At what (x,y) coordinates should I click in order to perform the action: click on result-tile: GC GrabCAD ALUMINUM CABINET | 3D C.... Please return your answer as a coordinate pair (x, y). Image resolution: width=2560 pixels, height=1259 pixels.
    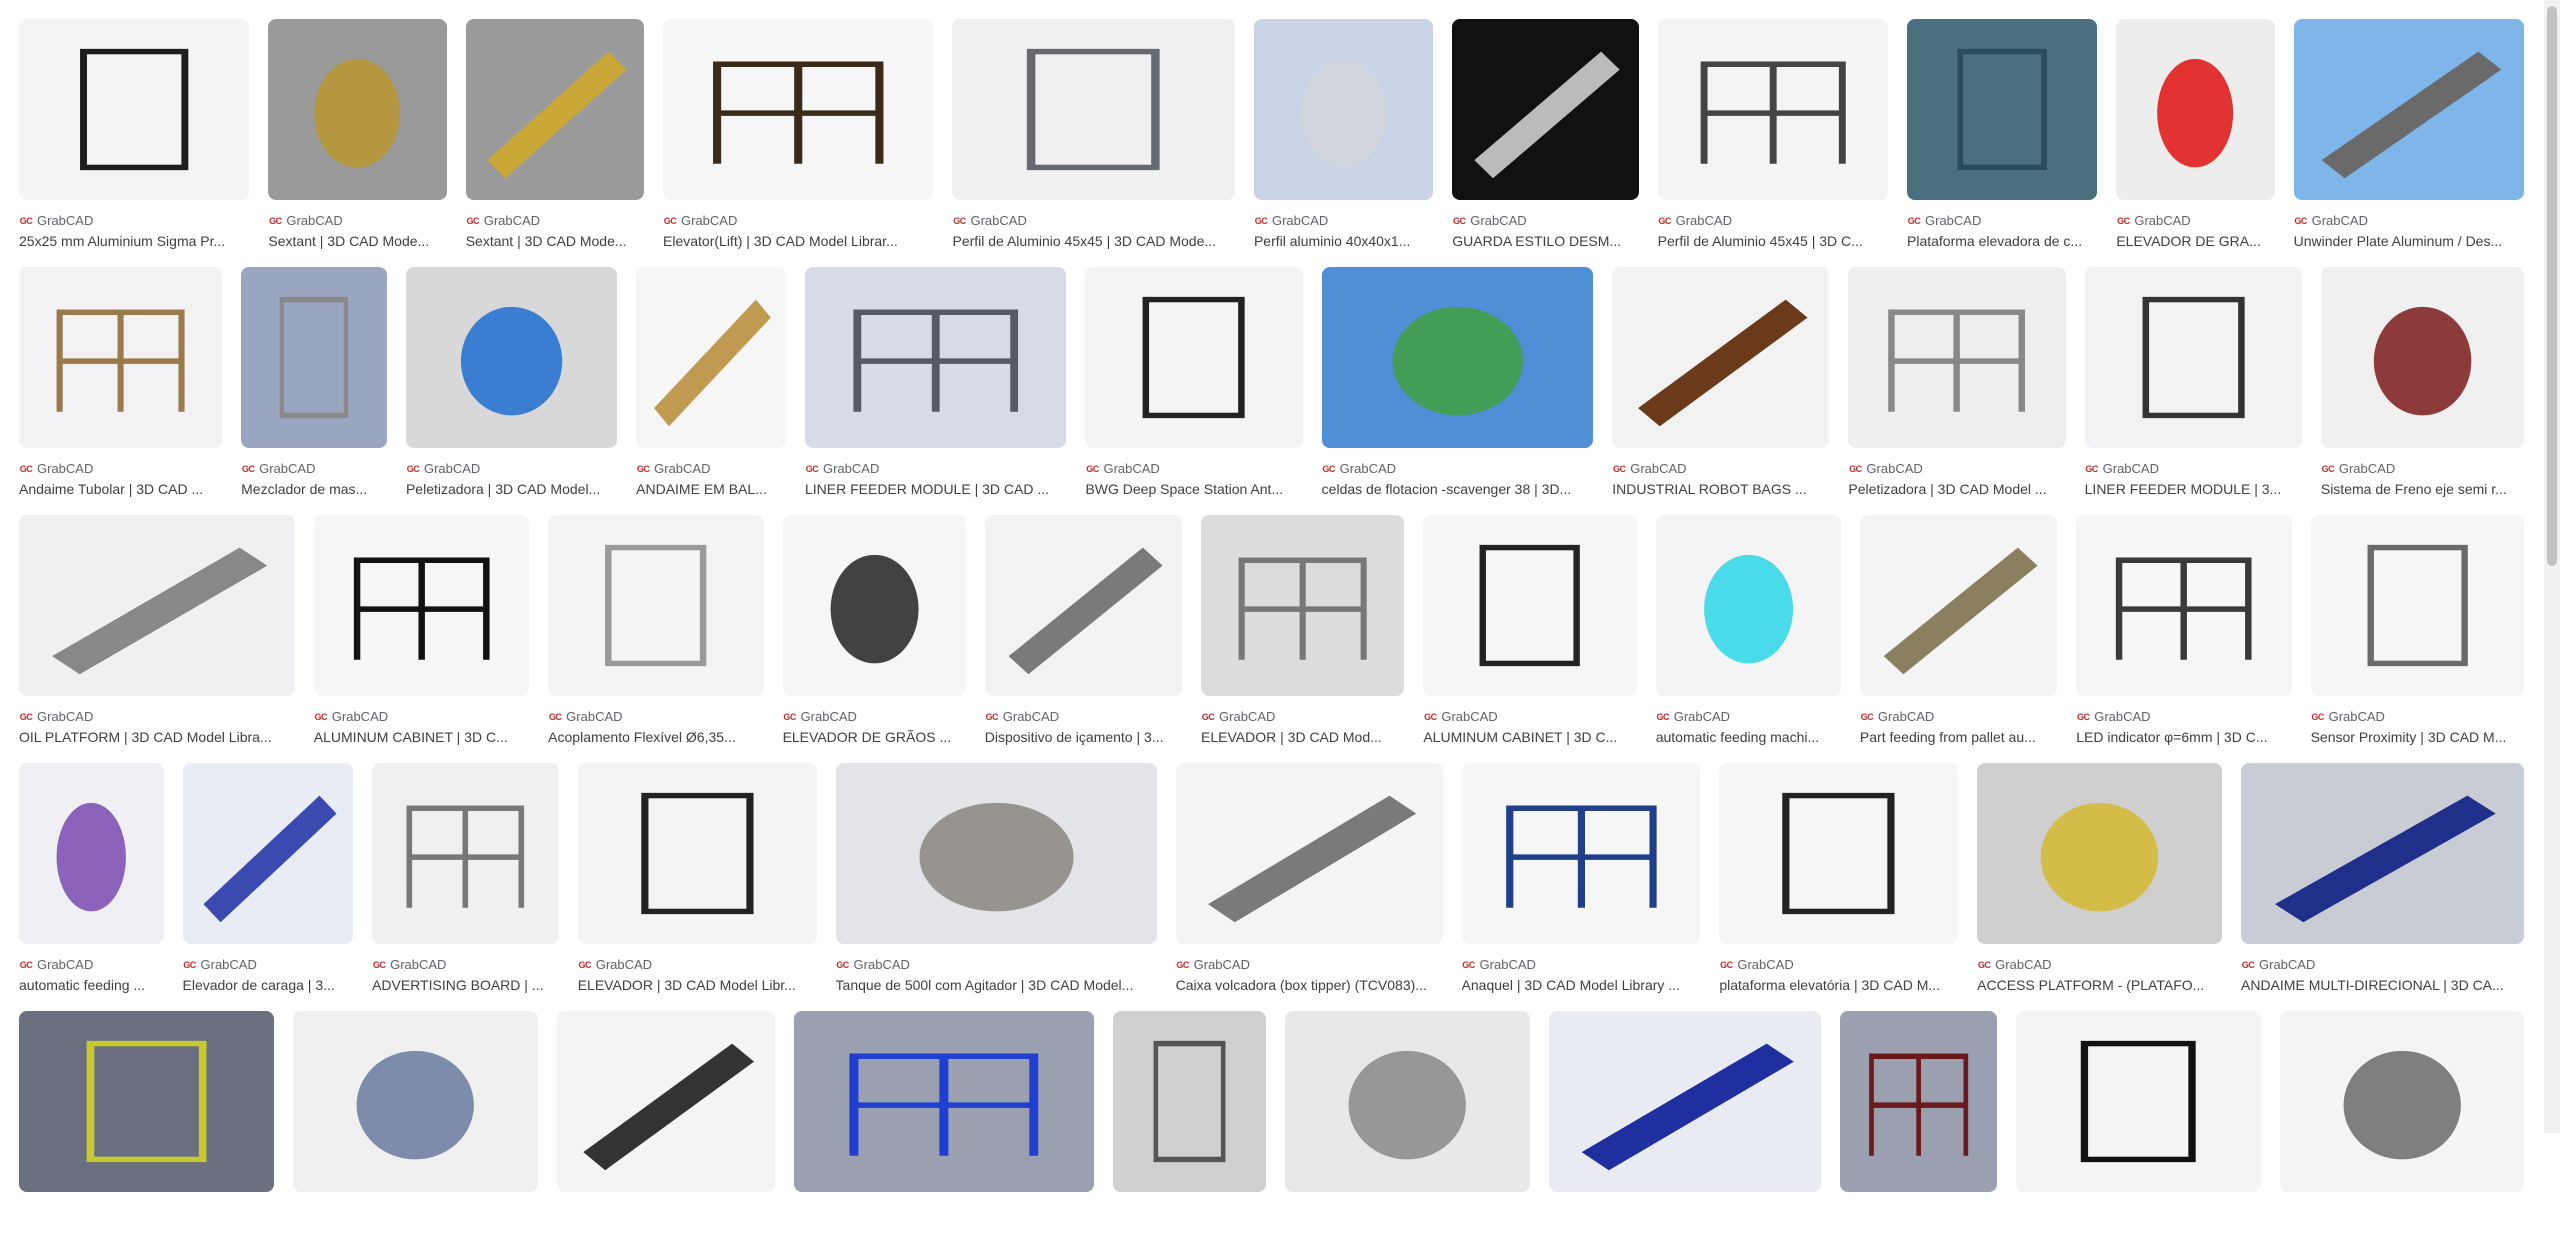
    Looking at the image, I should click on (1530, 639).